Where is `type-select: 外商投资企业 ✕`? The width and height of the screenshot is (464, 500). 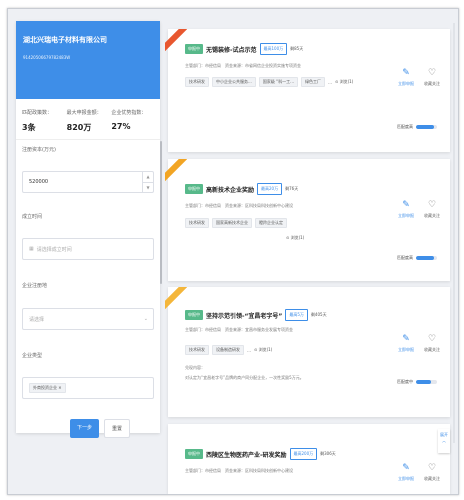
type-select: 外商投资企业 ✕ is located at coordinates (88, 388).